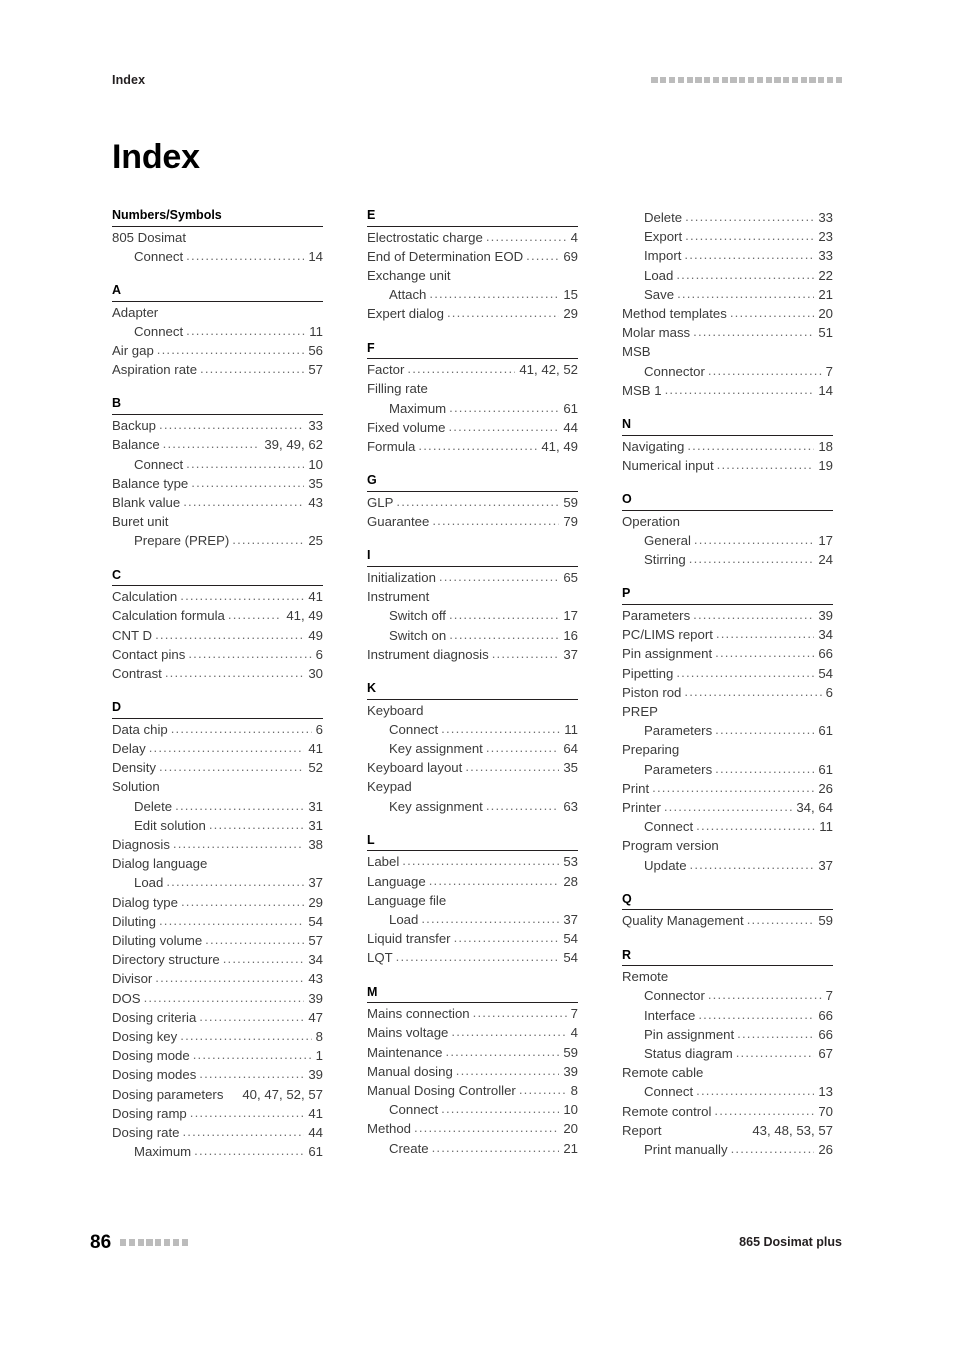 The width and height of the screenshot is (954, 1350). Describe the element at coordinates (418, 1014) in the screenshot. I see `index-entry-label: Mains connection` at that location.